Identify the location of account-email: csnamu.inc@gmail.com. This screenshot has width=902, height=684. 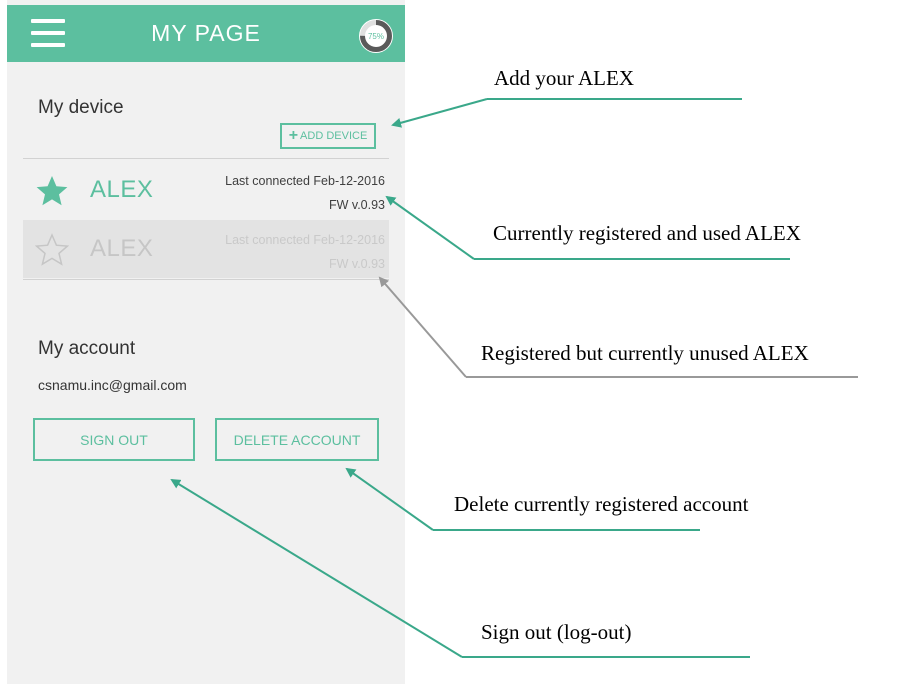
(112, 385).